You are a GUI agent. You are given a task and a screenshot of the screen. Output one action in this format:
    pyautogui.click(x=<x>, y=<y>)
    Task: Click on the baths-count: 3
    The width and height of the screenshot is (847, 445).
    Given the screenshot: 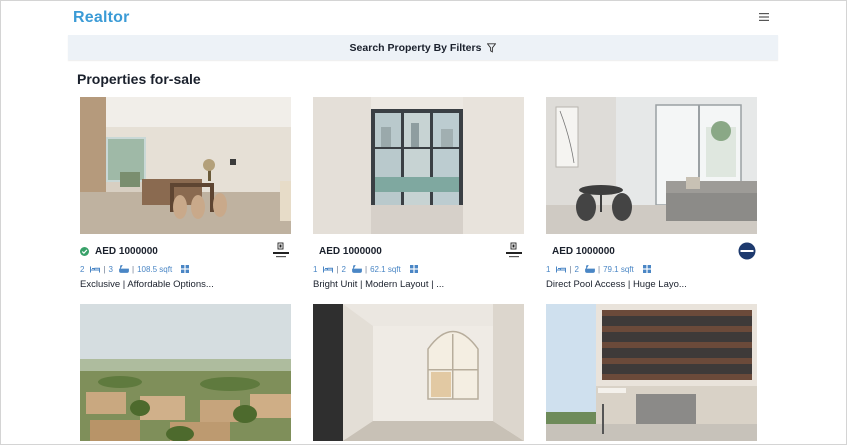 What is the action you would take?
    pyautogui.click(x=110, y=269)
    